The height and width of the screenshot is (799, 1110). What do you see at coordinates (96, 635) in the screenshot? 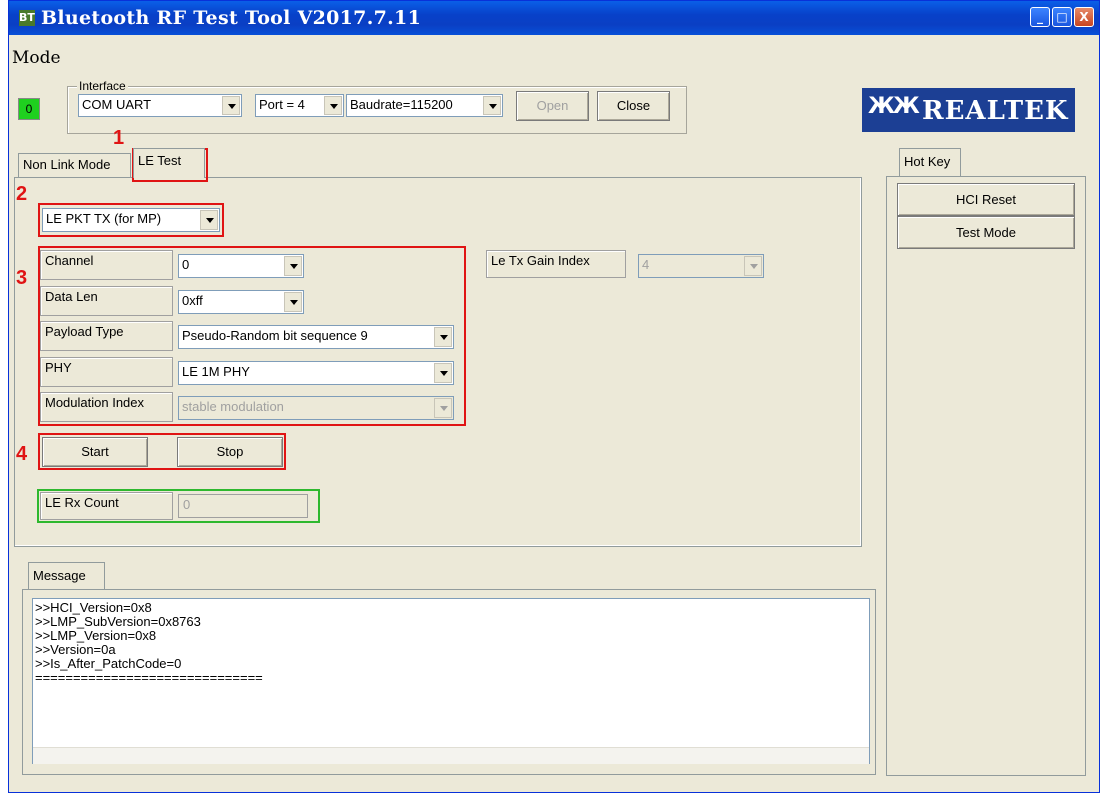
I see `log-line: >>LMP_Version=0x8` at bounding box center [96, 635].